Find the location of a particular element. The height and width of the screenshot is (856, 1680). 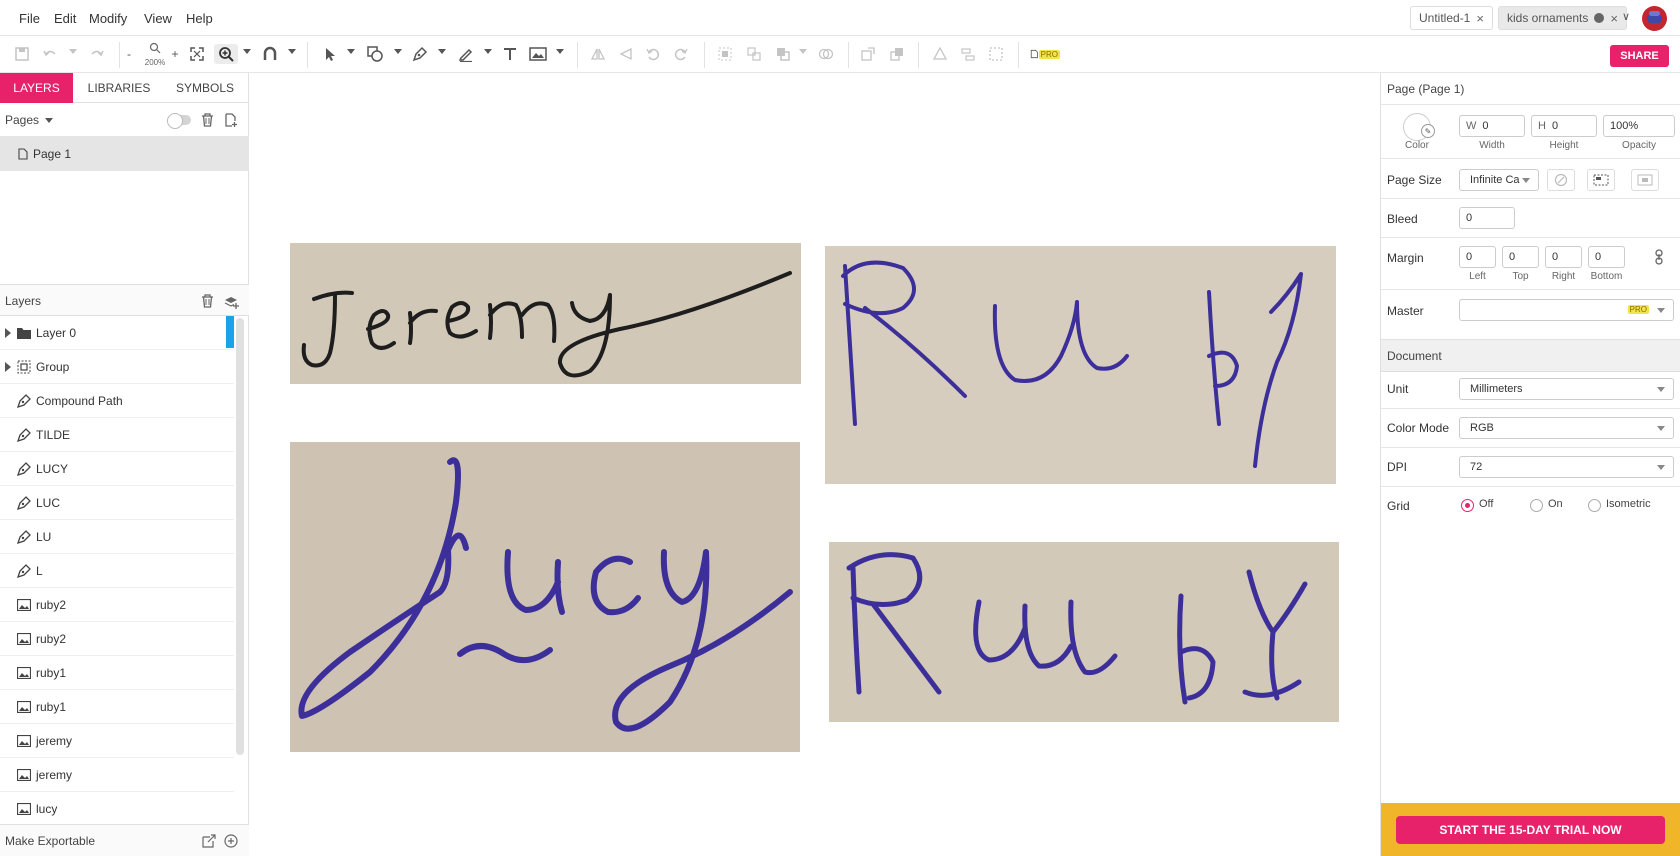

layer-row: Compound Path is located at coordinates (117, 401).